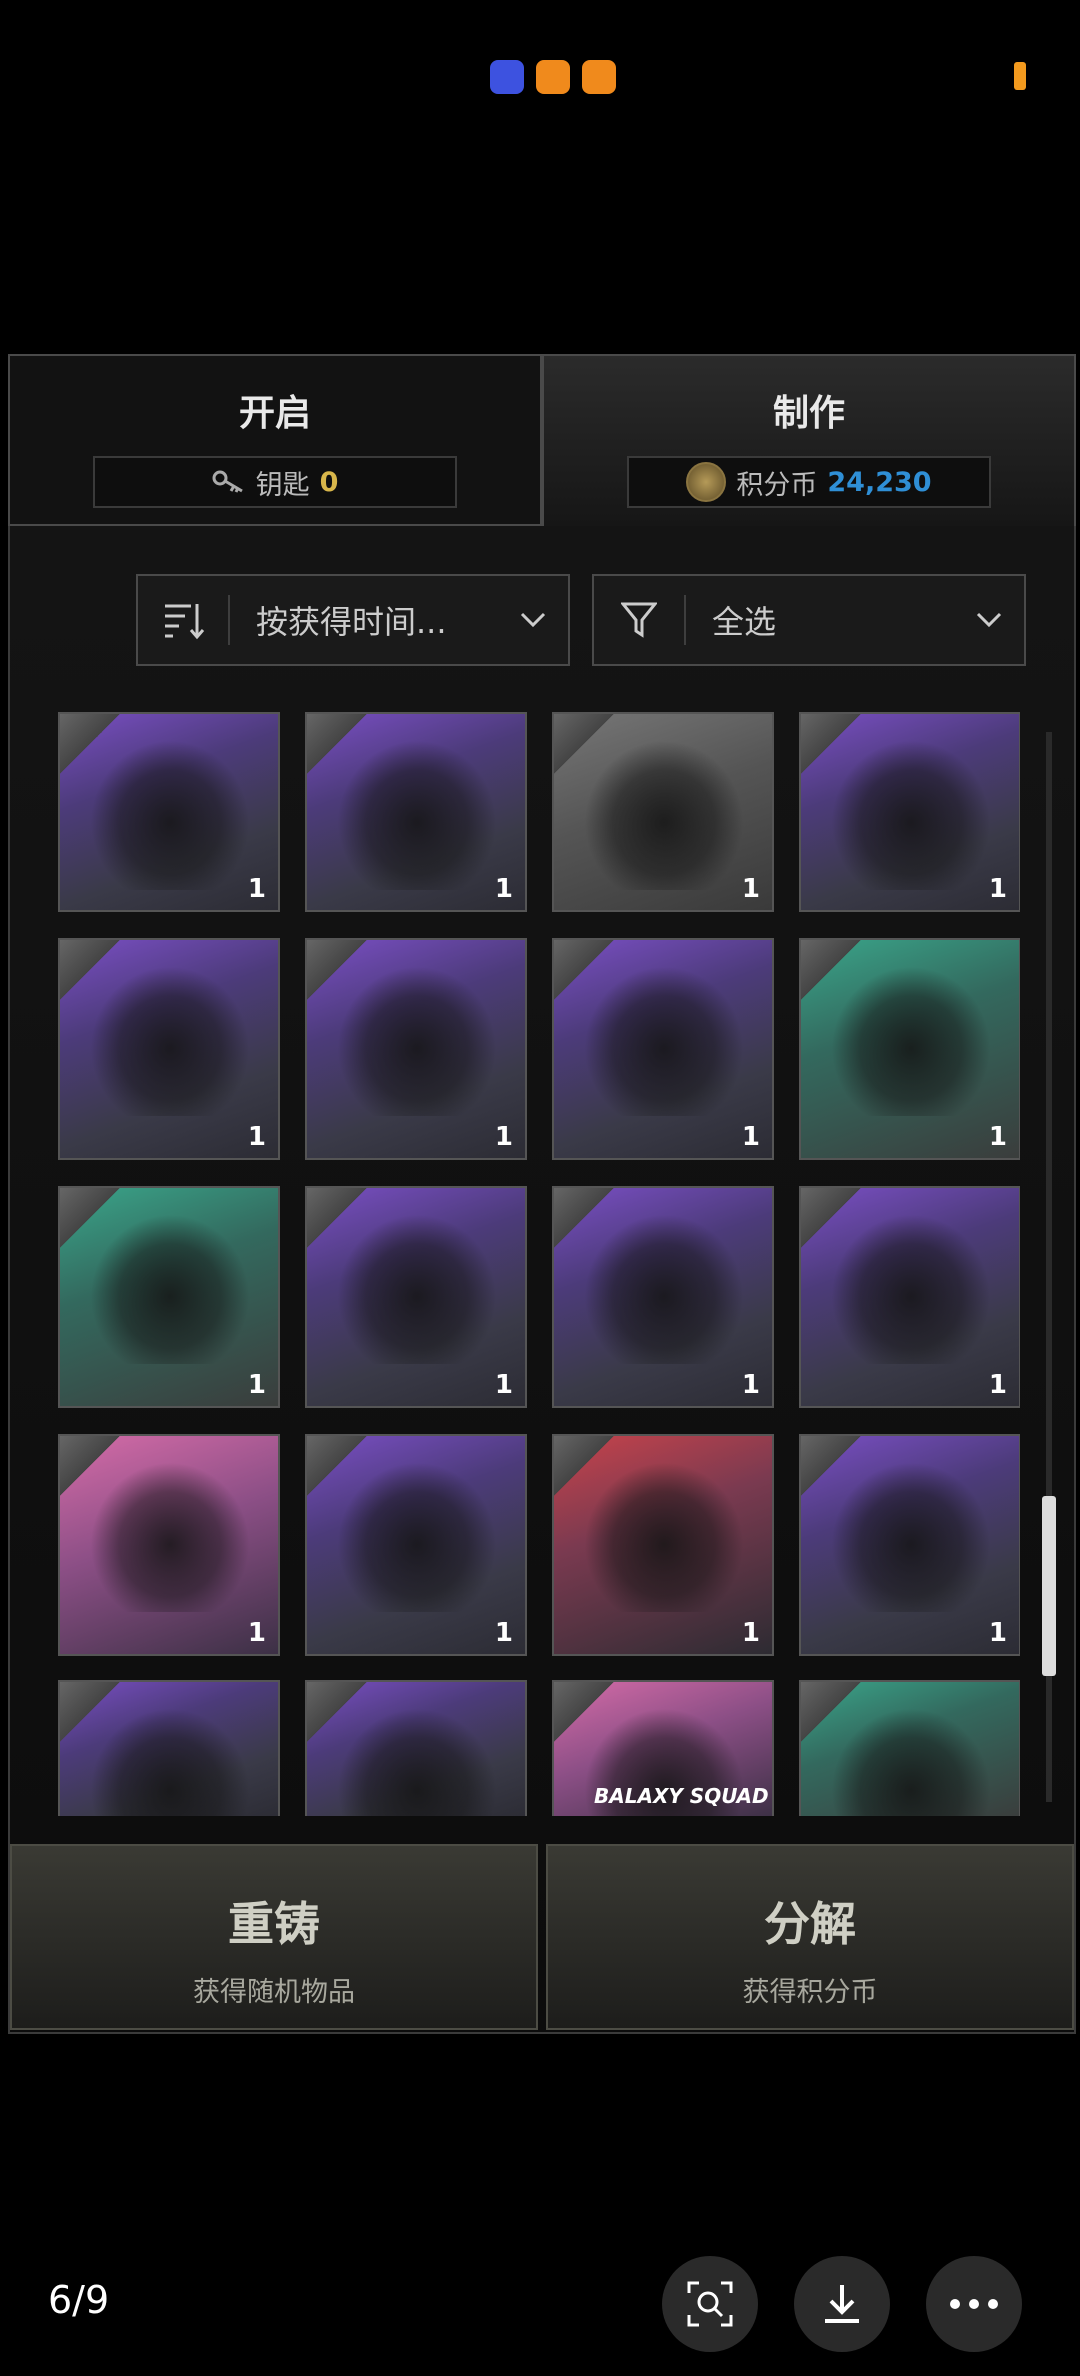 This screenshot has width=1080, height=2376. I want to click on backpack-icon, so click(417, 1041).